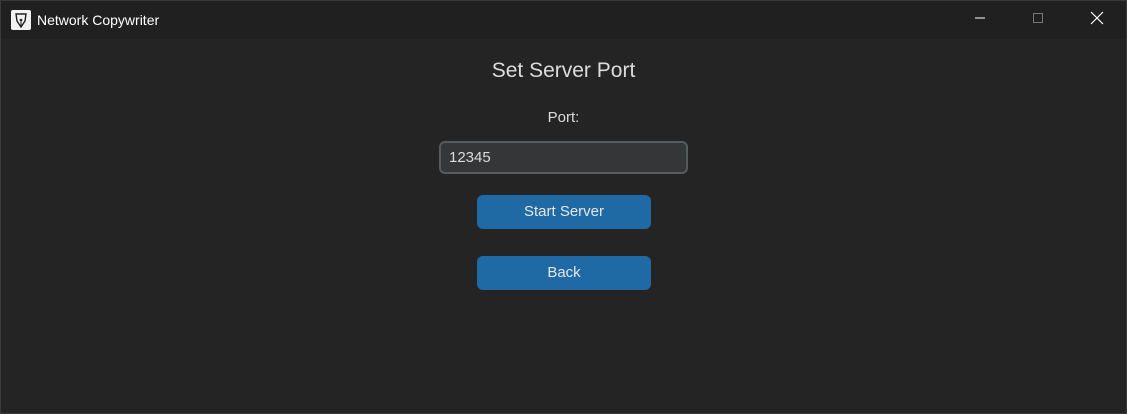 This screenshot has height=414, width=1127. Describe the element at coordinates (564, 212) in the screenshot. I see `start-server-button: Start Server` at that location.